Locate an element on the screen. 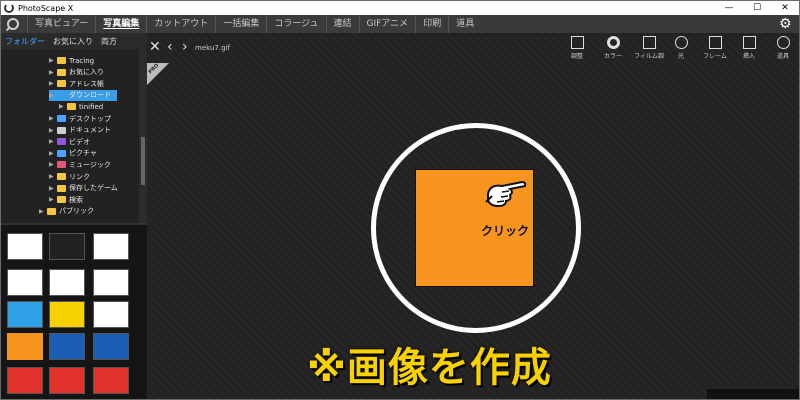 Image resolution: width=800 pixels, height=400 pixels. maximize-button: ☐ is located at coordinates (757, 8).